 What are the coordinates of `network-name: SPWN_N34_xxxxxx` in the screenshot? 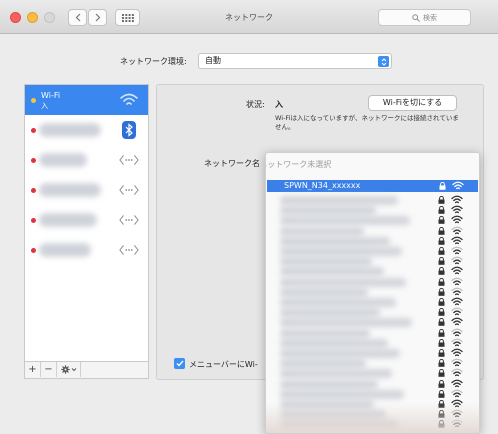 It's located at (322, 185).